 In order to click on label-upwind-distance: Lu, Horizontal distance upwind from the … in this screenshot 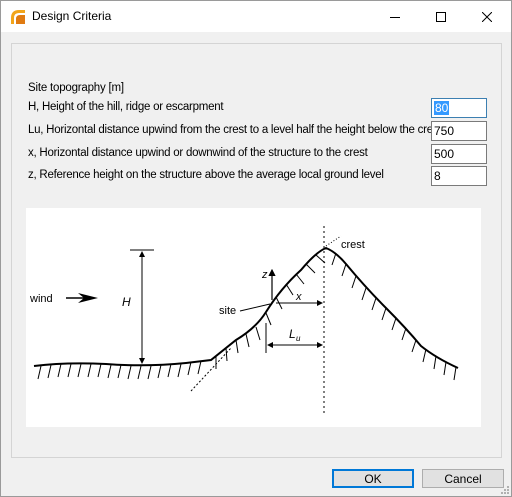, I will do `click(235, 130)`.